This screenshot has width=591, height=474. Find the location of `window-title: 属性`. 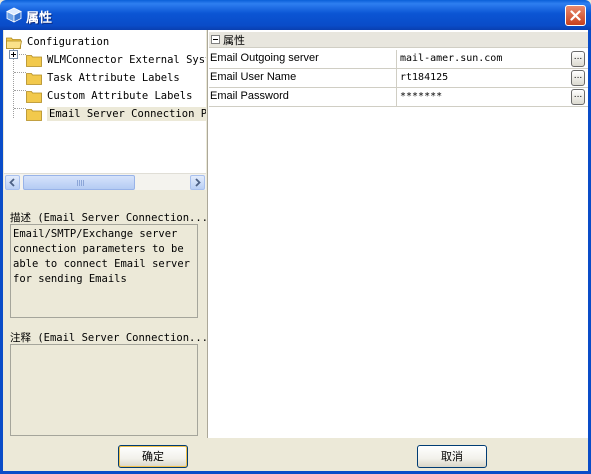

window-title: 属性 is located at coordinates (39, 18).